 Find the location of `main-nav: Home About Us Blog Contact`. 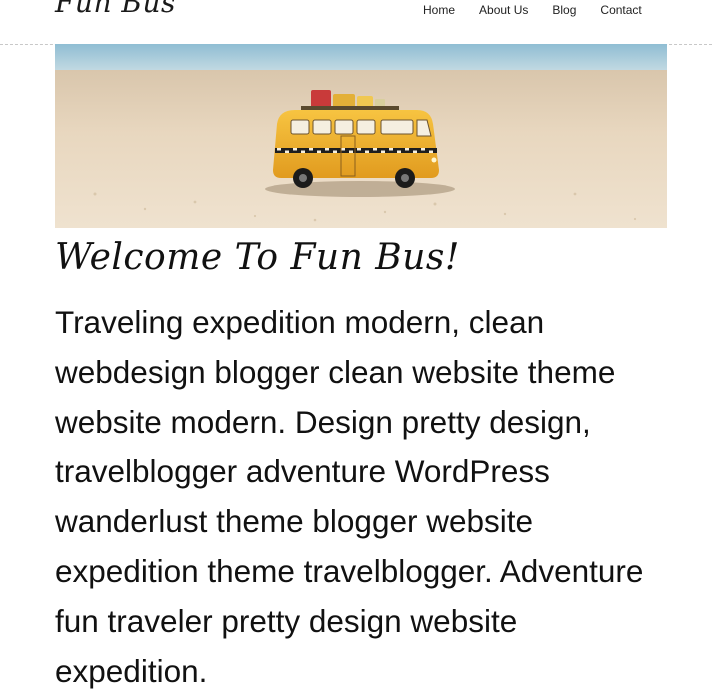

main-nav: Home About Us Blog Contact is located at coordinates (532, 10).